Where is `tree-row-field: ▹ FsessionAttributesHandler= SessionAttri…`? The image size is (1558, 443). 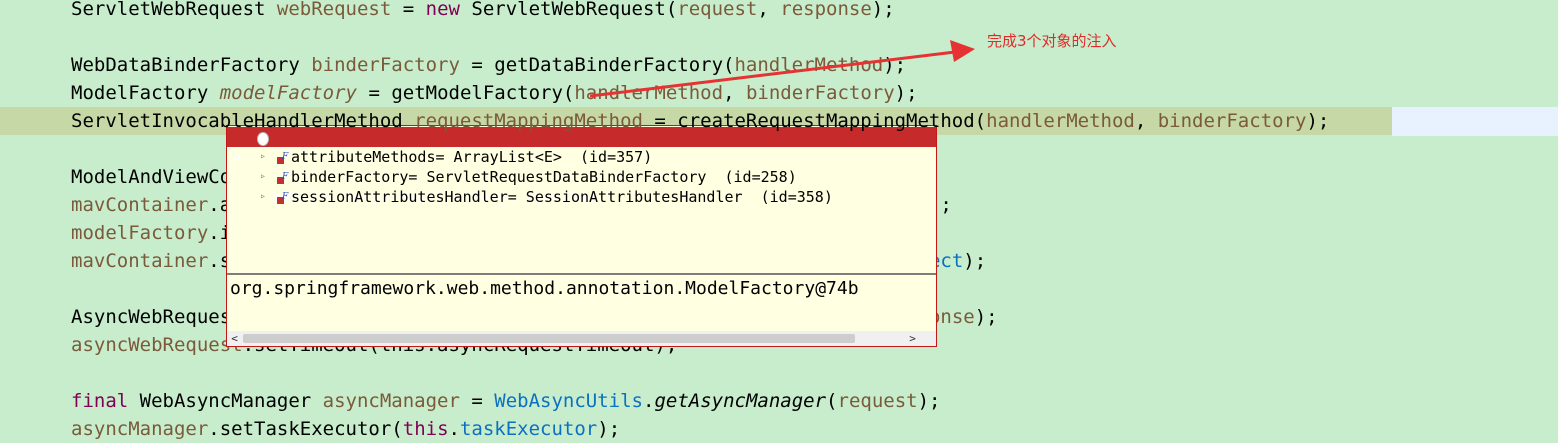 tree-row-field: ▹ FsessionAttributesHandler= SessionAttri… is located at coordinates (581, 197).